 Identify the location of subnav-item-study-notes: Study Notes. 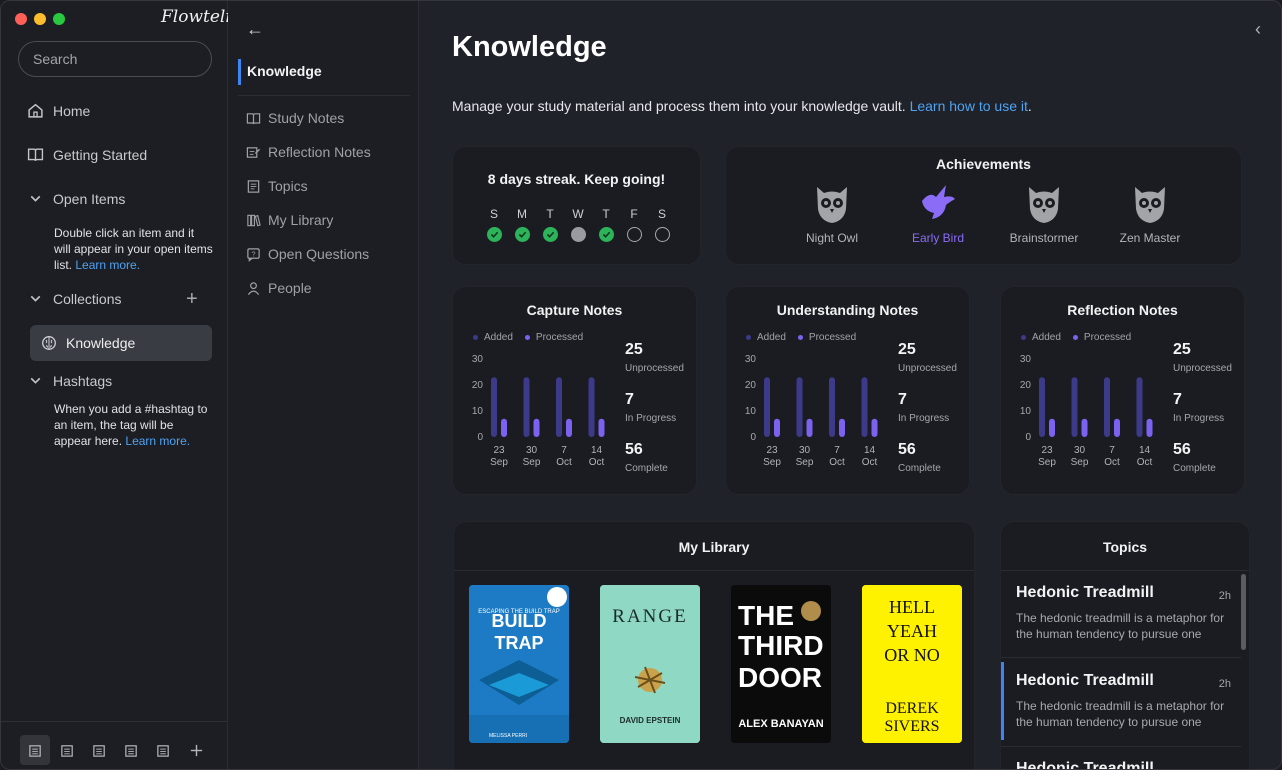
(295, 118).